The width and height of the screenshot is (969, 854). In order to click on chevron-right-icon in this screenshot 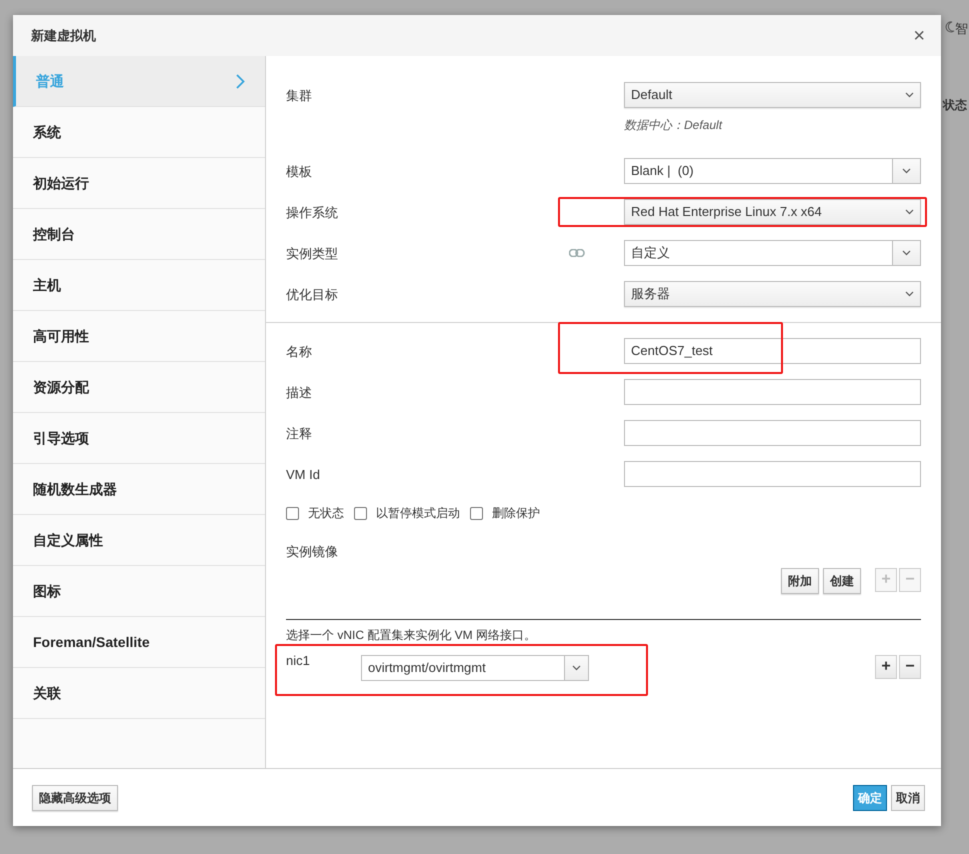, I will do `click(240, 81)`.